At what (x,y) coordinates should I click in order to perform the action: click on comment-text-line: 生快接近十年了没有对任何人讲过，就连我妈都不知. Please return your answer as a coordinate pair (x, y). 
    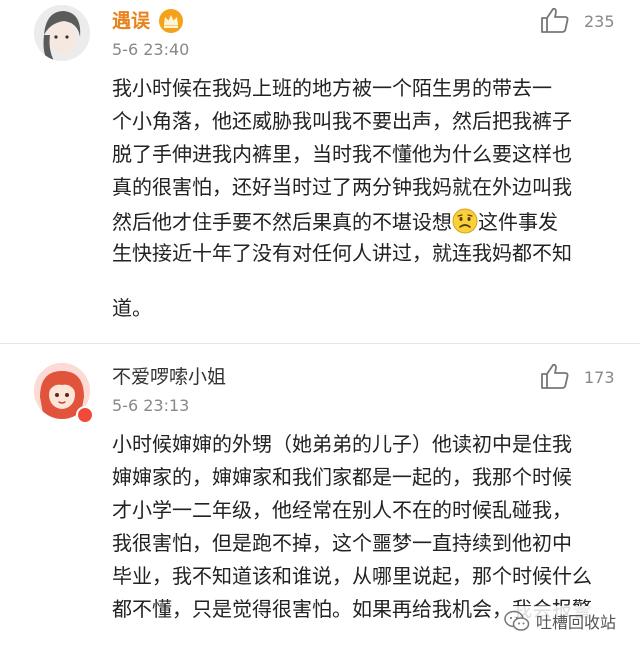
    Looking at the image, I should click on (342, 253).